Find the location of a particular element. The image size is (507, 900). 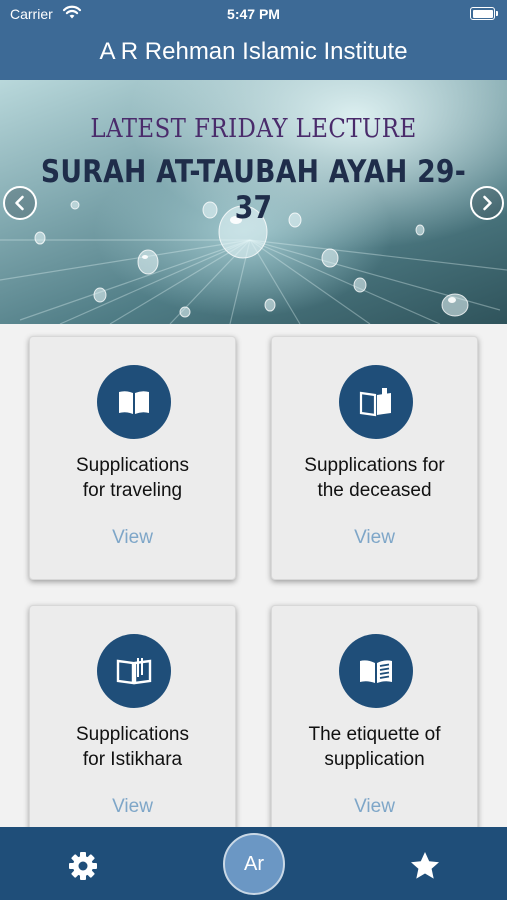

card-supplications-traveling: Supplications for traveling View is located at coordinates (132, 458).